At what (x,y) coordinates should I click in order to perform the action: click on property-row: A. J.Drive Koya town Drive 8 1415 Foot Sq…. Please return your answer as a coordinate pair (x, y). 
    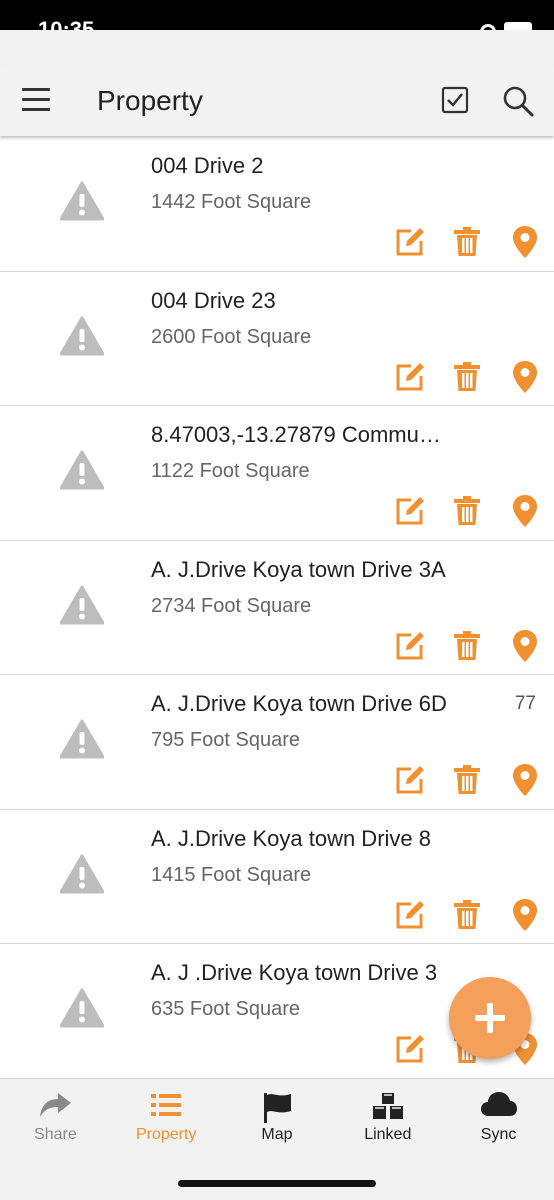
    Looking at the image, I should click on (277, 876).